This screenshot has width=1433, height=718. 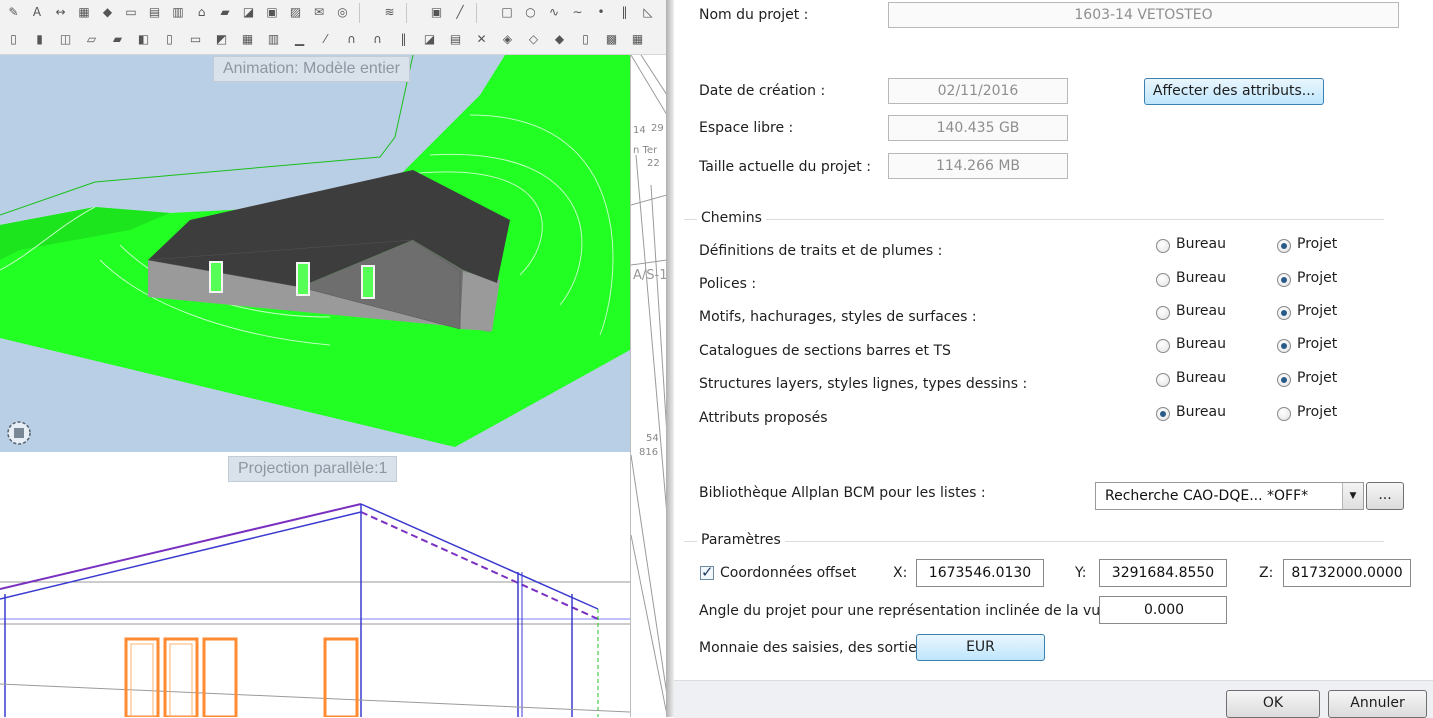 What do you see at coordinates (319, 12) in the screenshot?
I see `mail-icon: ✉` at bounding box center [319, 12].